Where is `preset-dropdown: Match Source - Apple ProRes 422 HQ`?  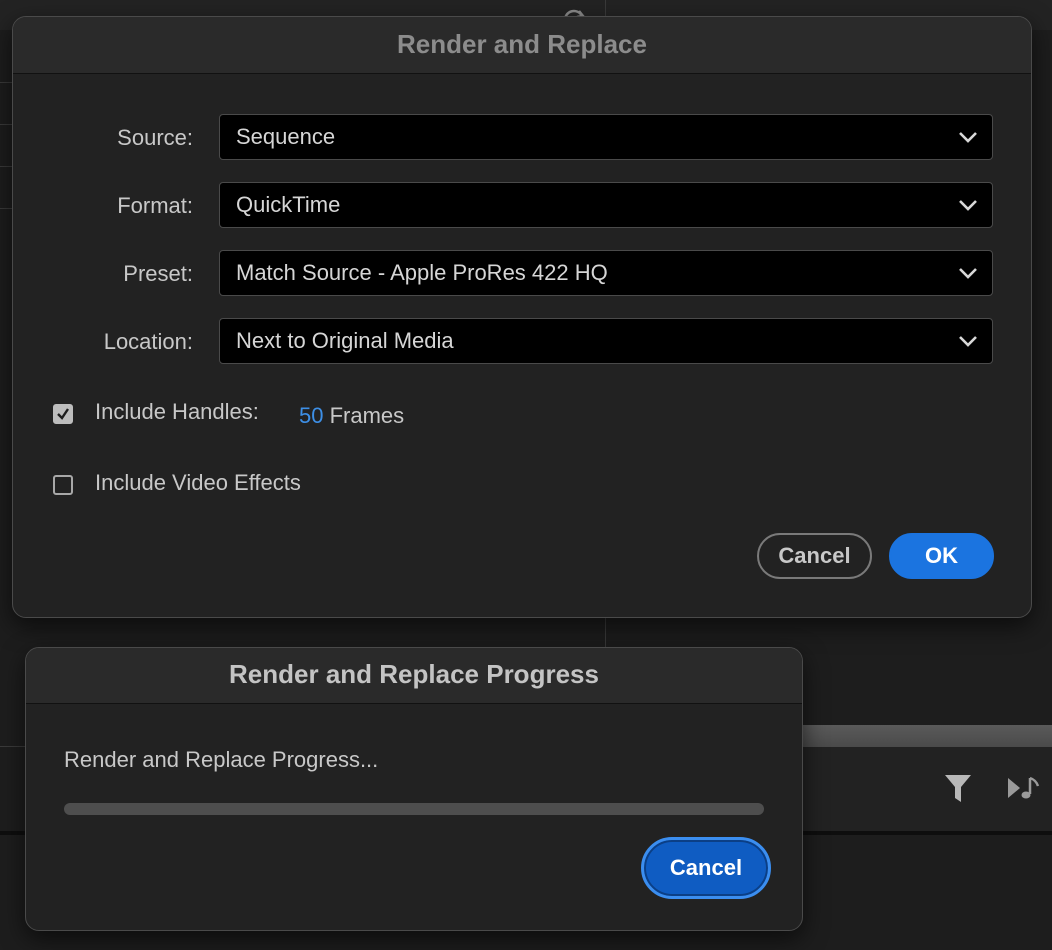
preset-dropdown: Match Source - Apple ProRes 422 HQ is located at coordinates (606, 273).